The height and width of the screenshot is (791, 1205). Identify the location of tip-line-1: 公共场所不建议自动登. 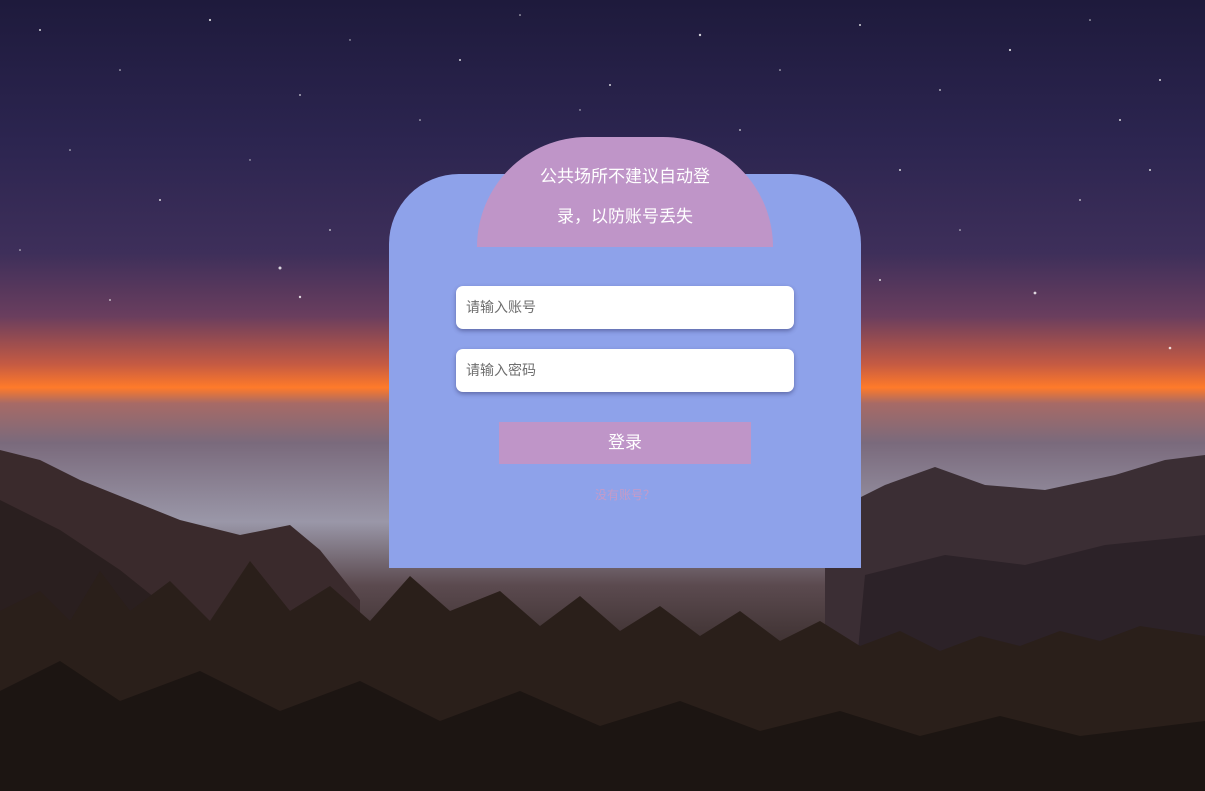
(625, 177).